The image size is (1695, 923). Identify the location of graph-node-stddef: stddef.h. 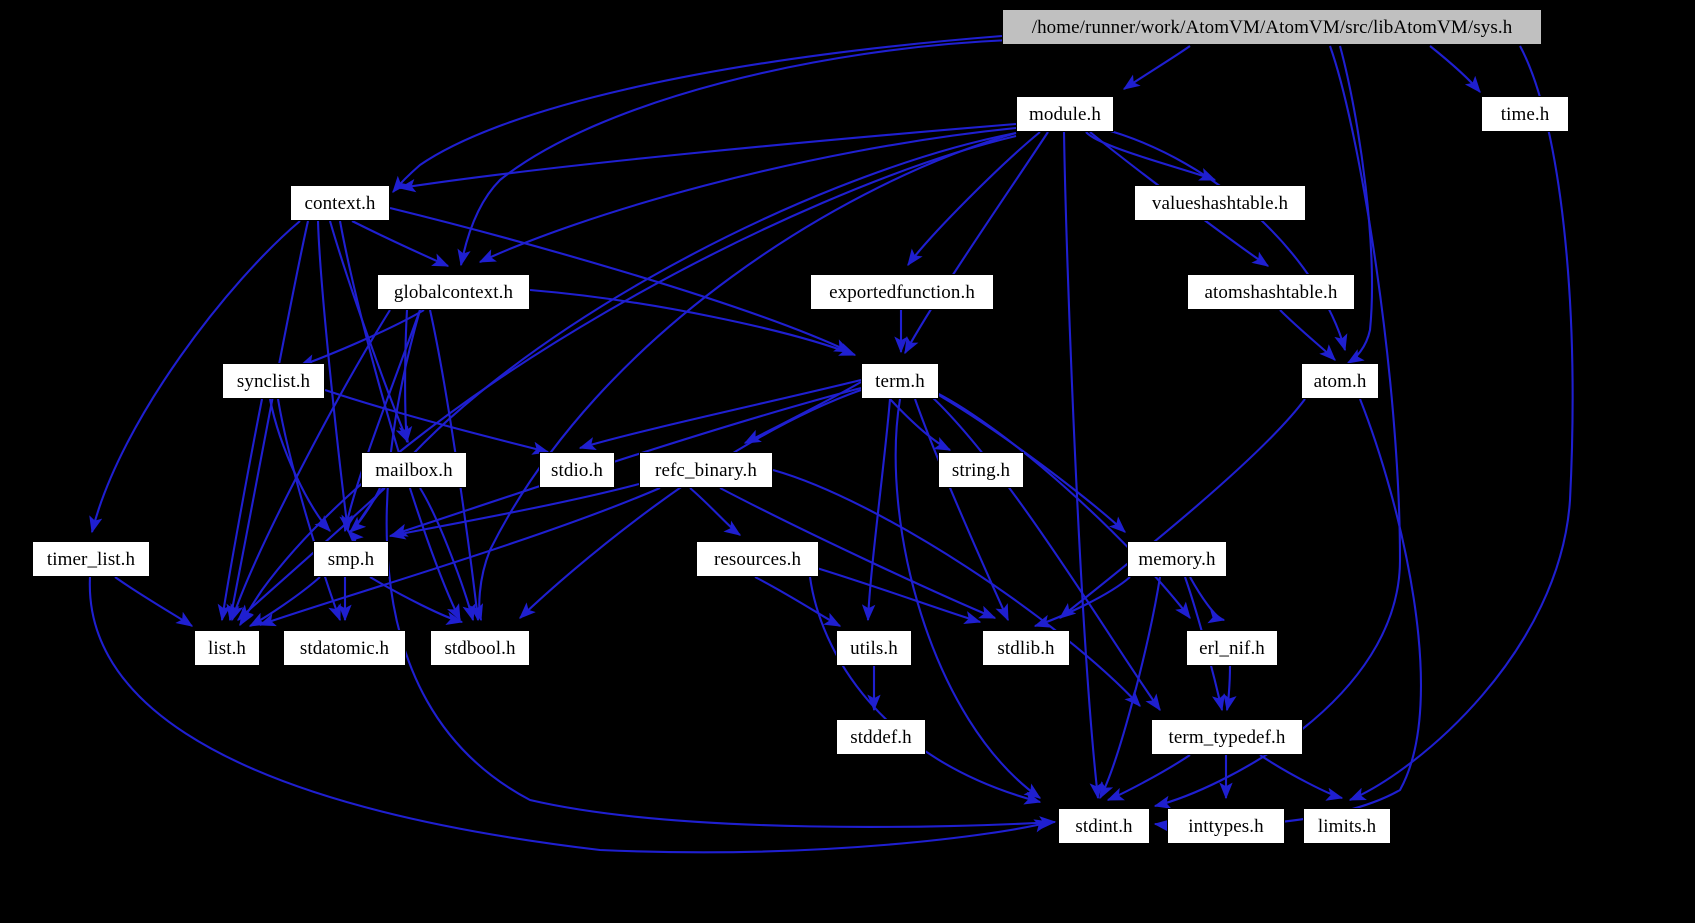
(881, 737).